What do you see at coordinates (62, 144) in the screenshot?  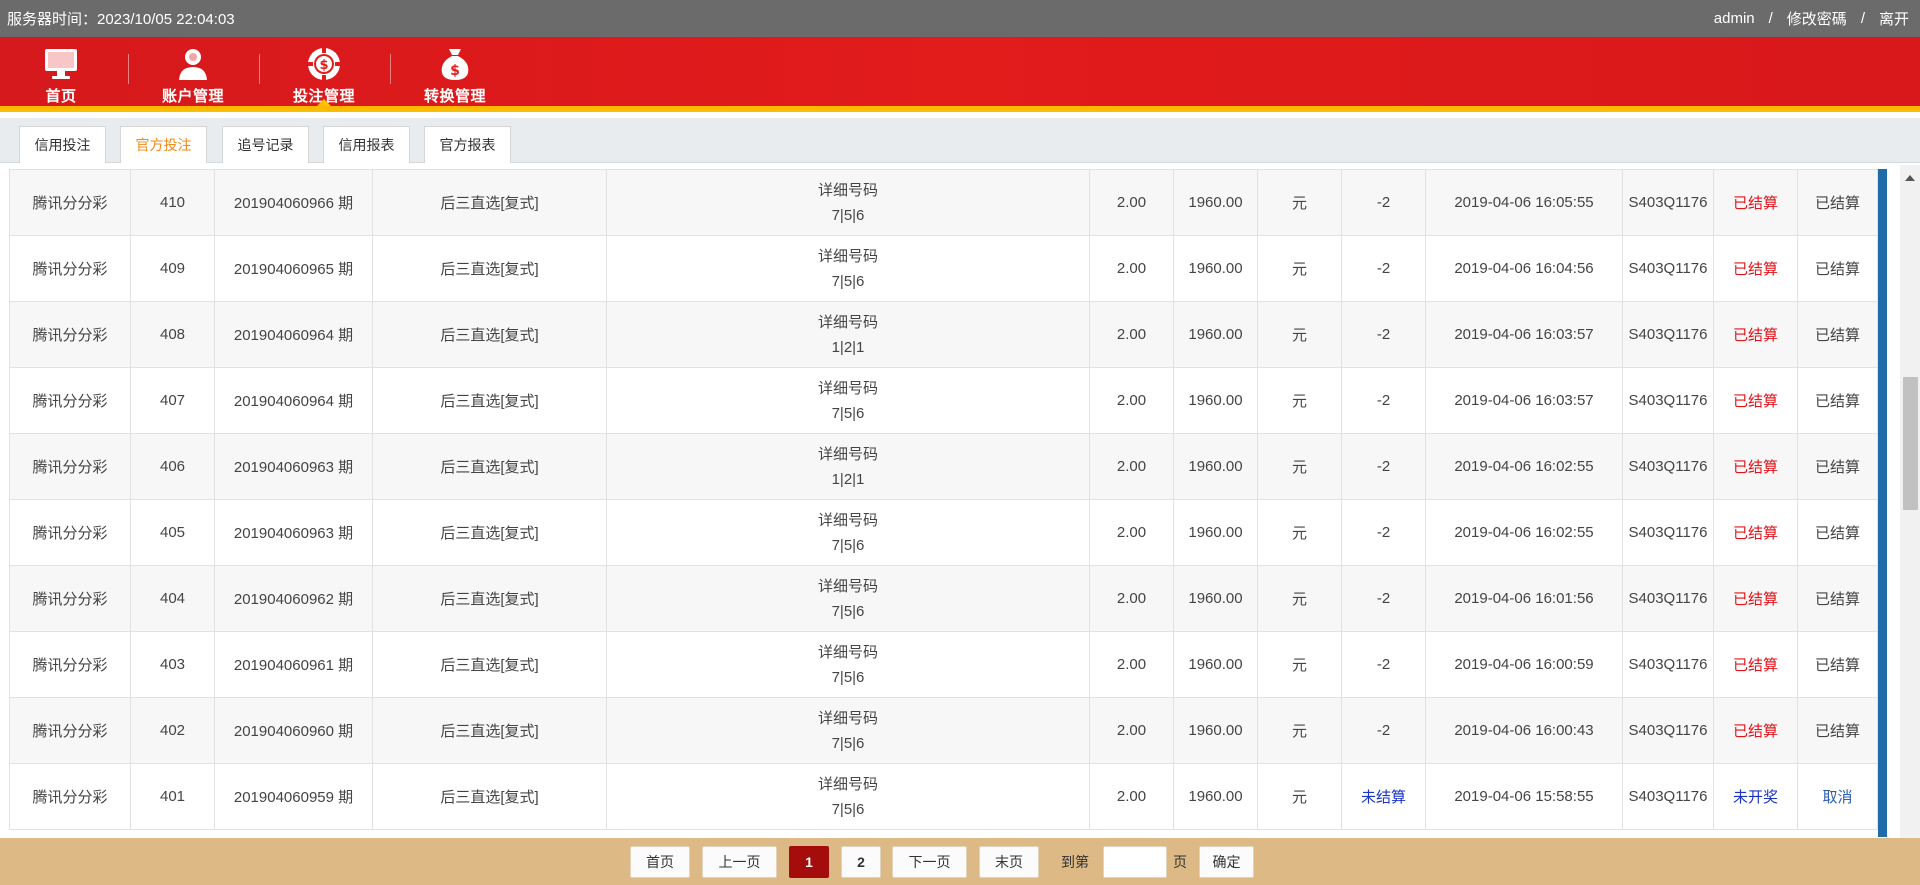 I see `tab-credit-bets: 信用投注` at bounding box center [62, 144].